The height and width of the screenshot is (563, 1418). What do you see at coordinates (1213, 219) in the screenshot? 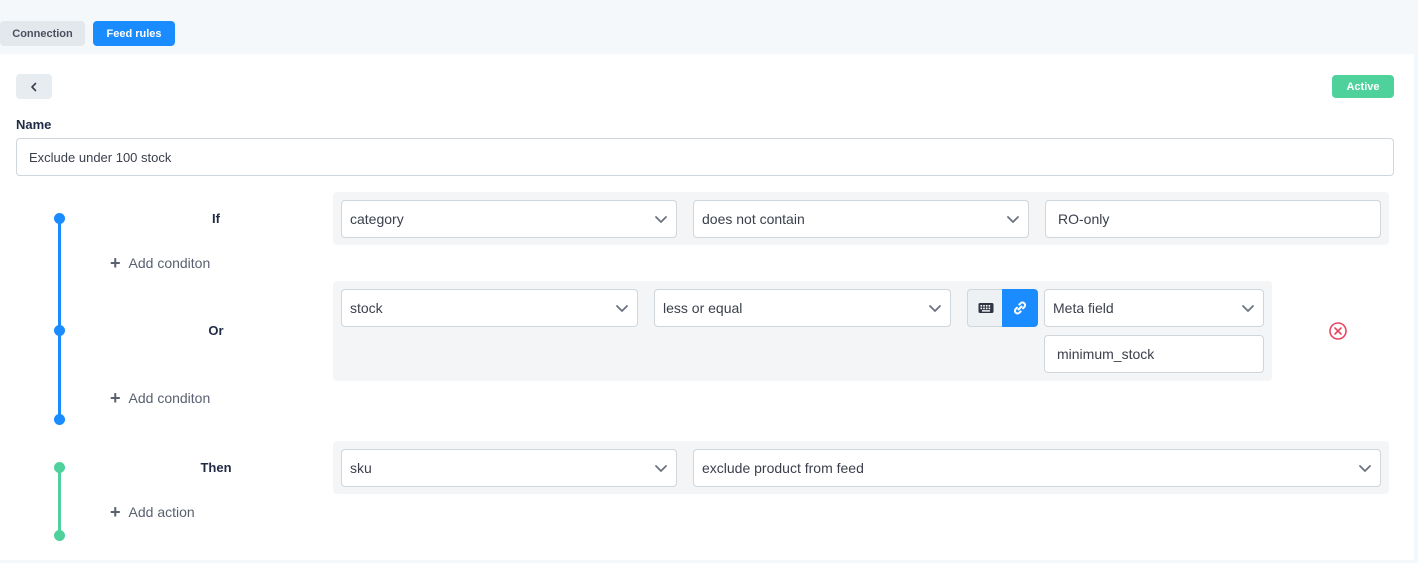
I see `if-value-input: RO-only` at bounding box center [1213, 219].